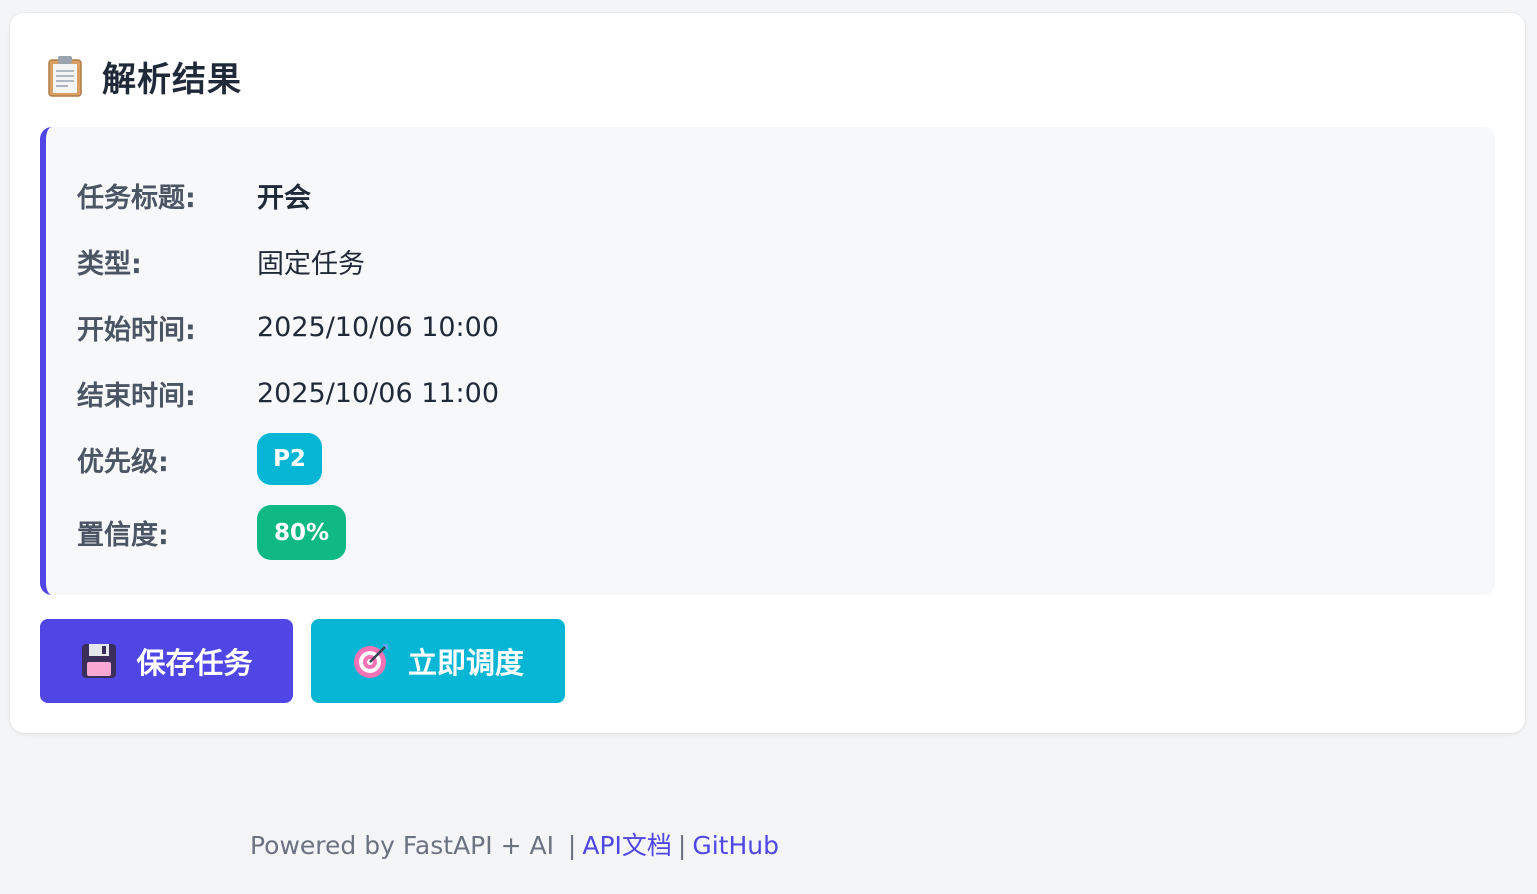 Image resolution: width=1537 pixels, height=894 pixels. I want to click on field-value-end-time: 2025/10/06 11:00, so click(378, 393).